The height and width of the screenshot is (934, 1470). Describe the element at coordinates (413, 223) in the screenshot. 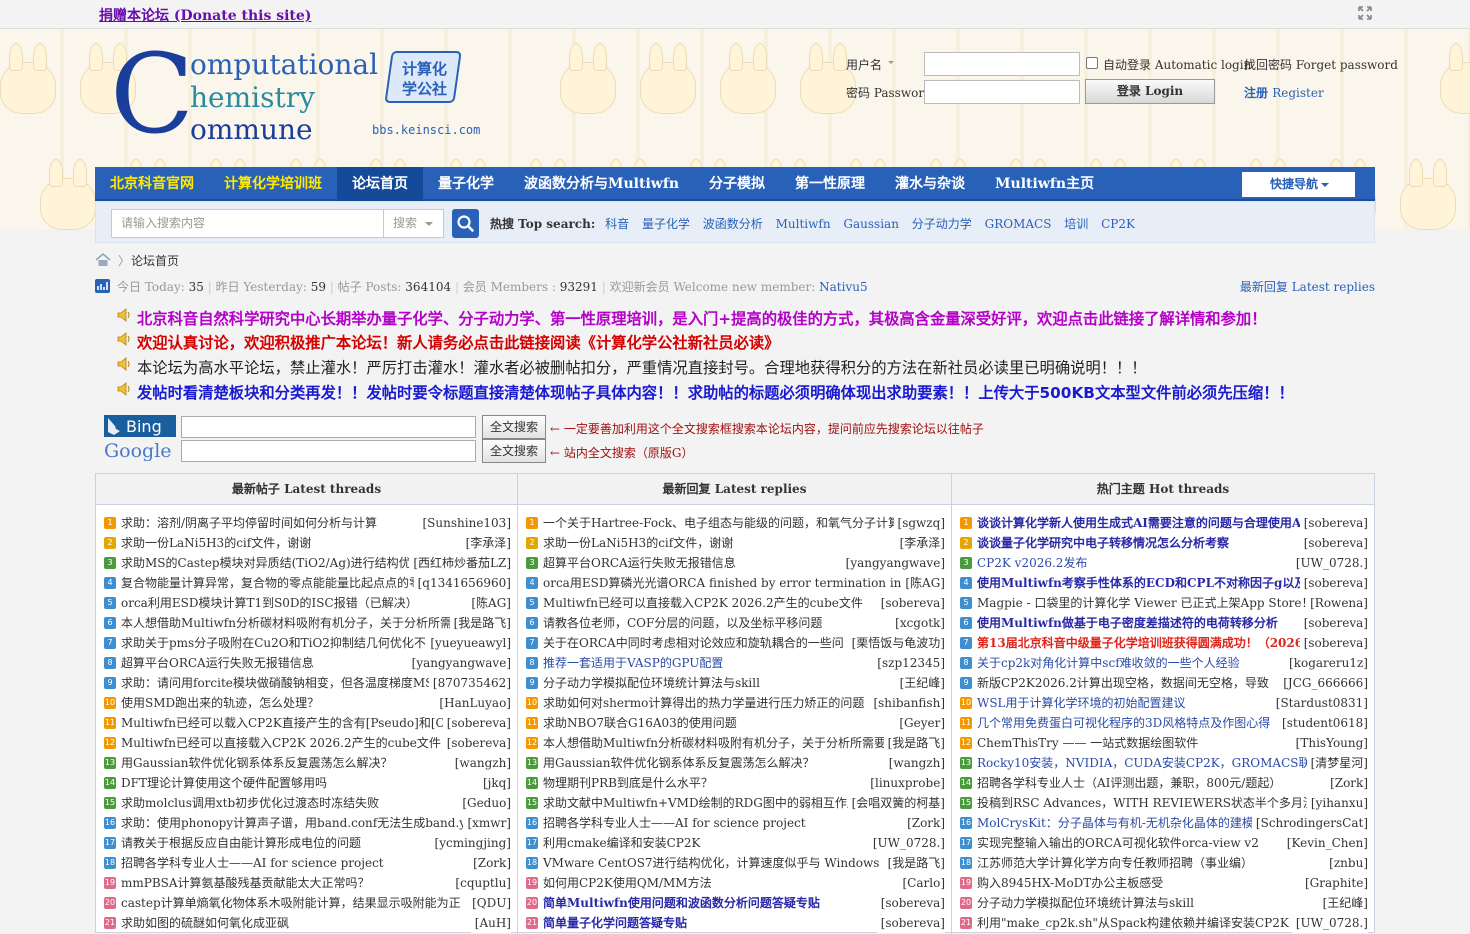

I see `search-type-select: 搜索` at that location.